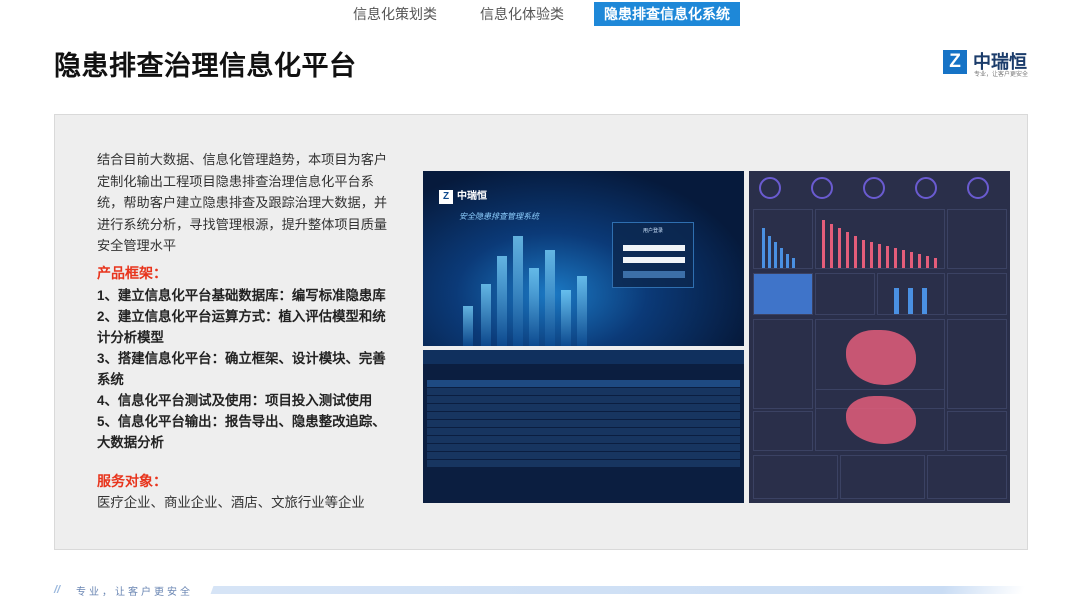  Describe the element at coordinates (446, 197) in the screenshot. I see `brand-z-icon: Z` at that location.